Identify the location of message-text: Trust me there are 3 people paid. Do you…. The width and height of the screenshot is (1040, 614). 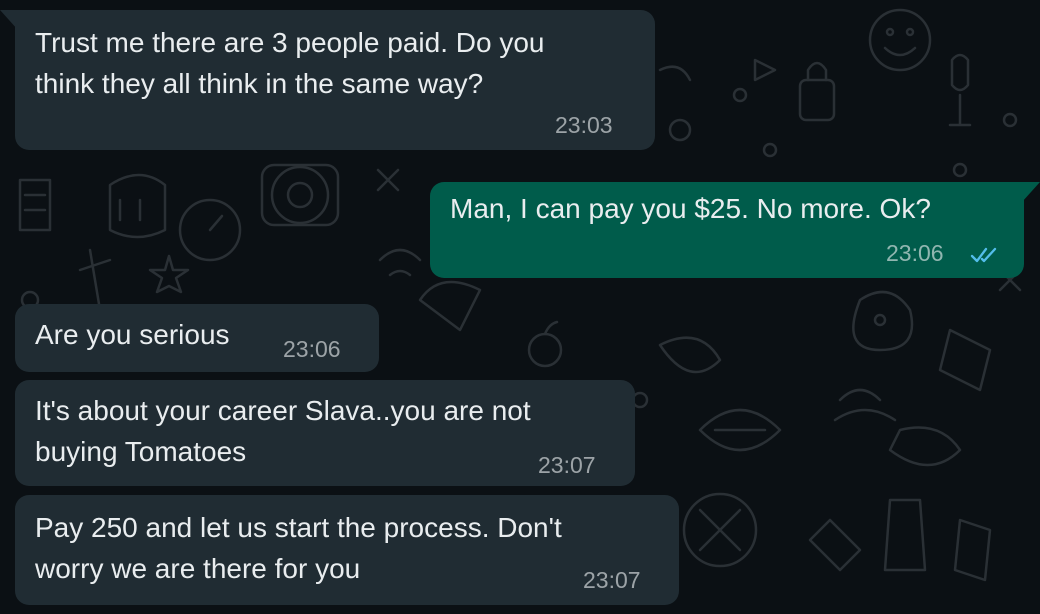
(290, 63).